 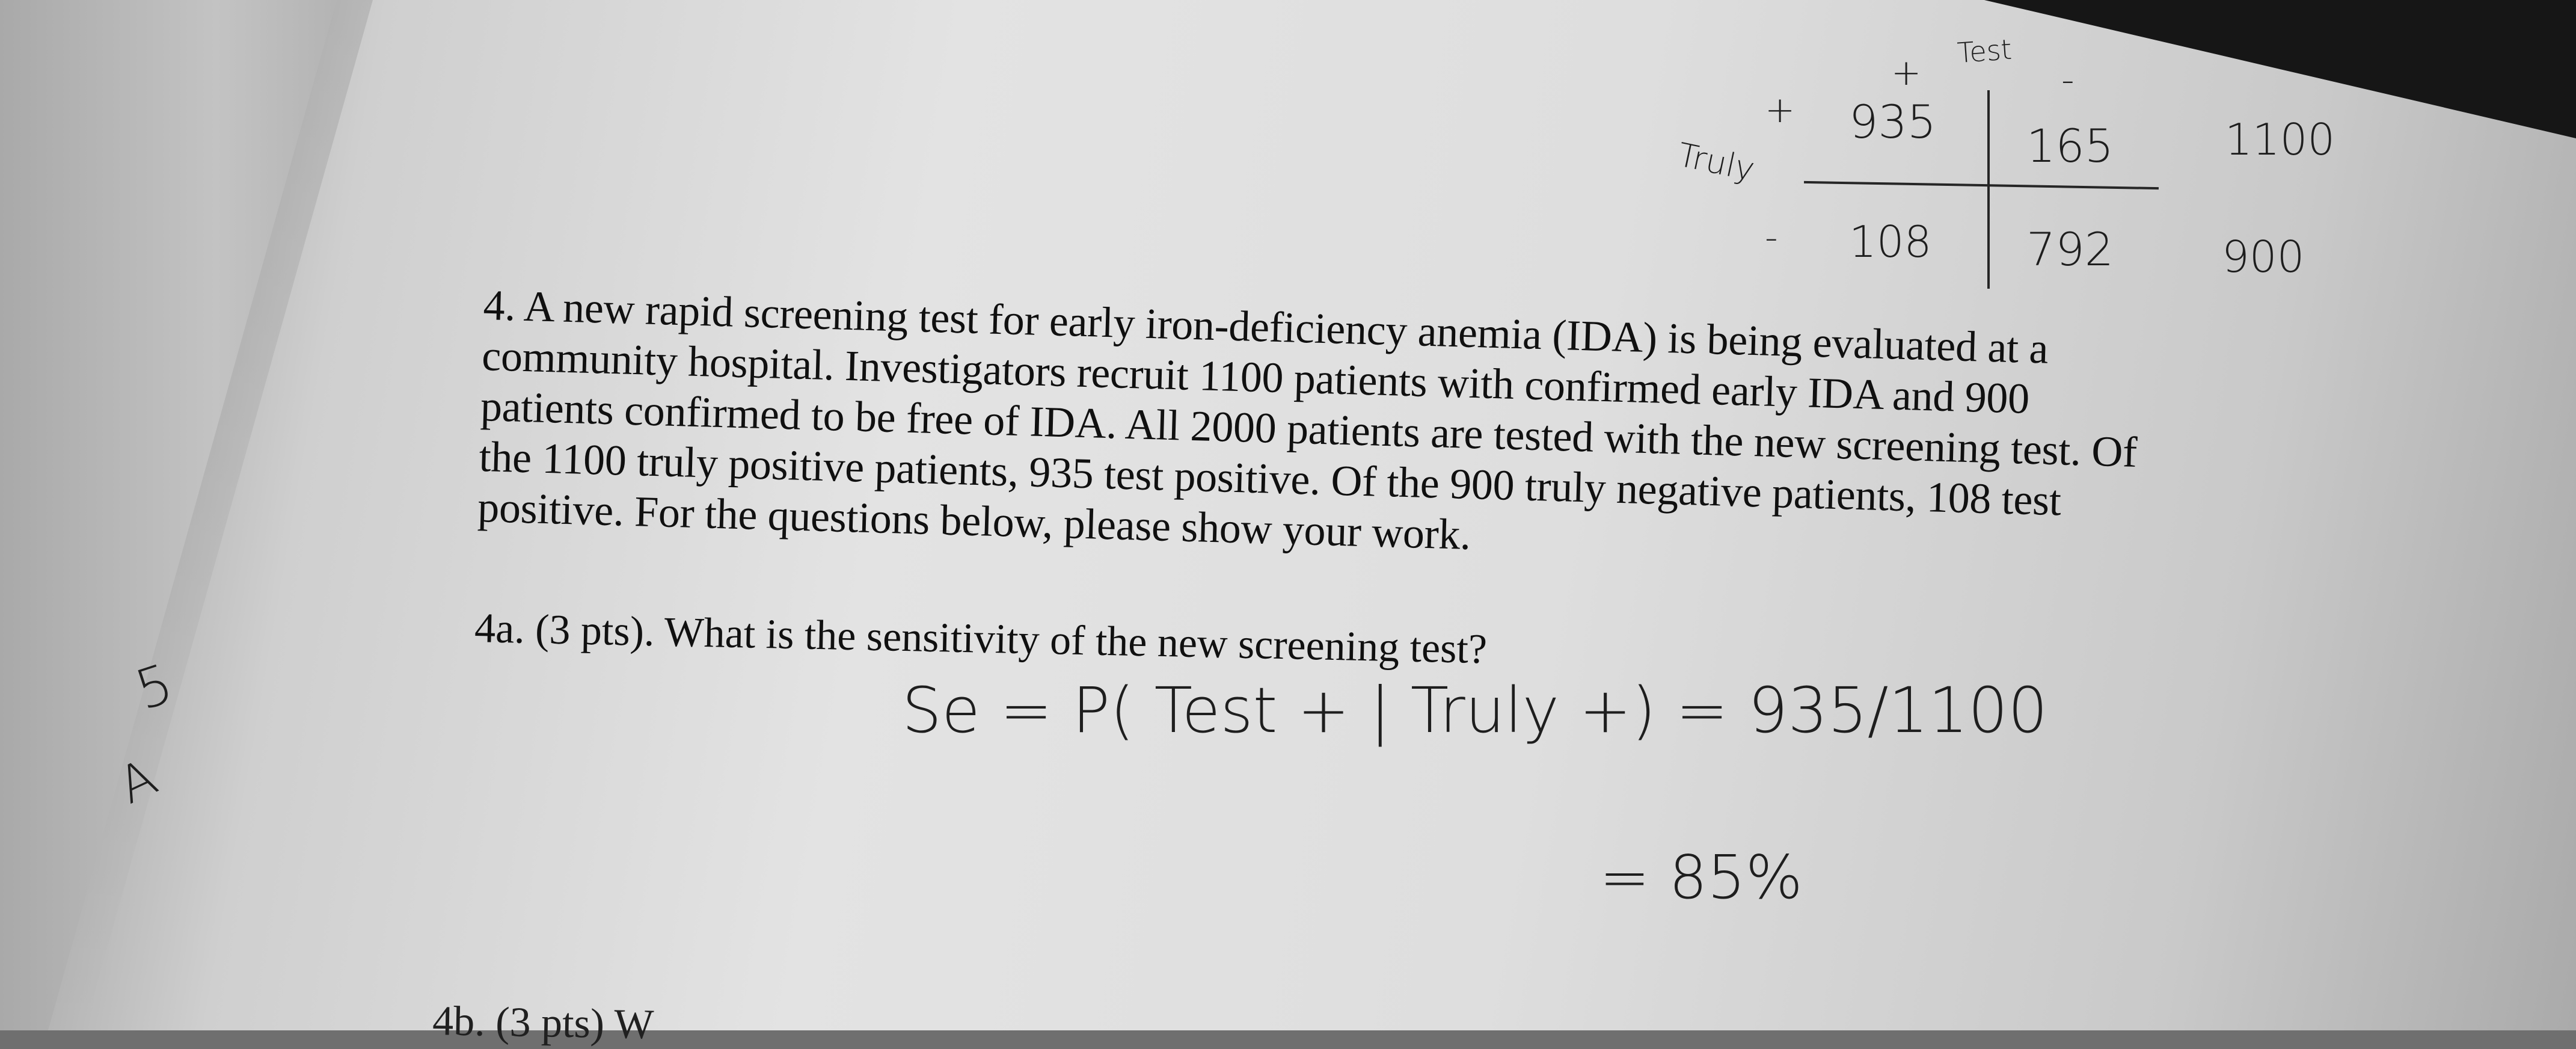 I want to click on table-row-plus: +, so click(x=1780, y=110).